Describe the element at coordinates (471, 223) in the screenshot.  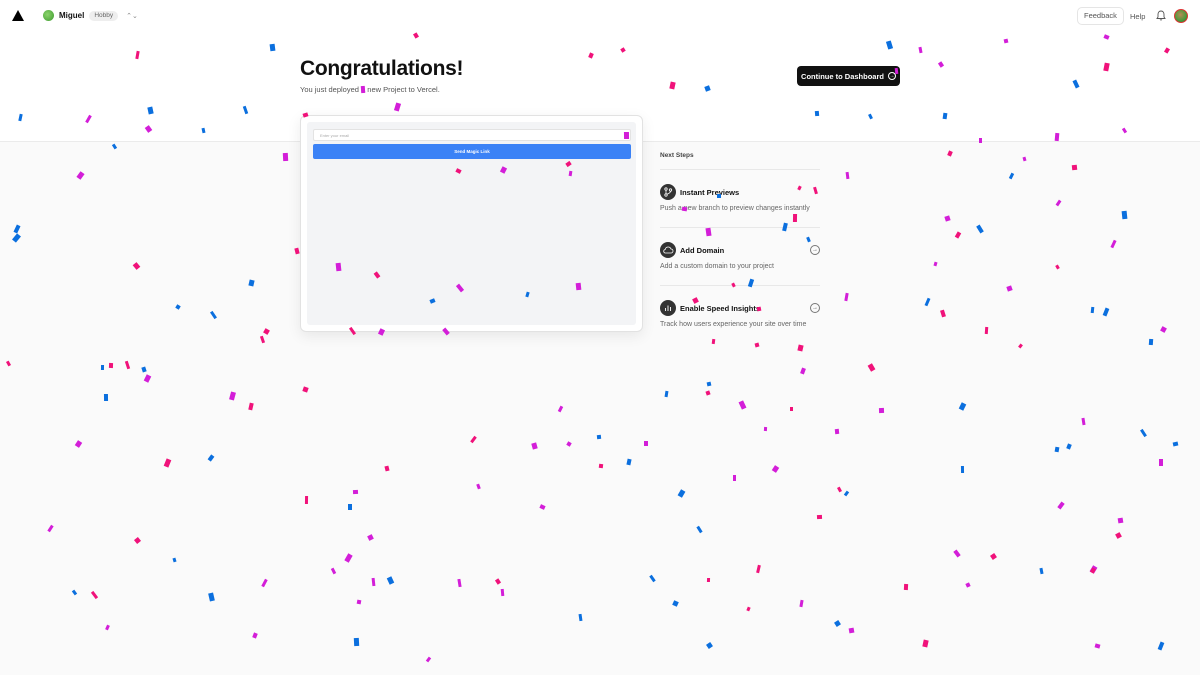
I see `deployment-preview: Enter your email Send Magic Link` at that location.